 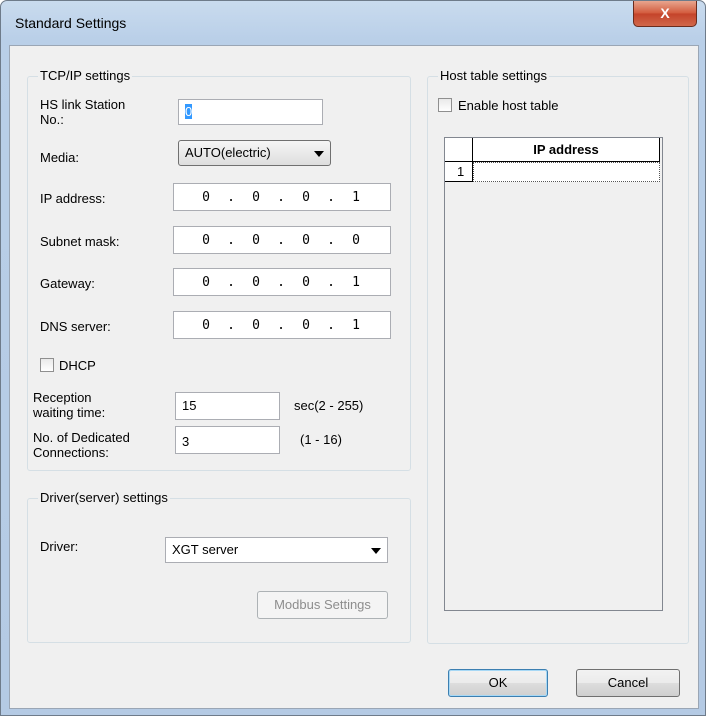 What do you see at coordinates (75, 326) in the screenshot?
I see `dns-server-label: DNS server:` at bounding box center [75, 326].